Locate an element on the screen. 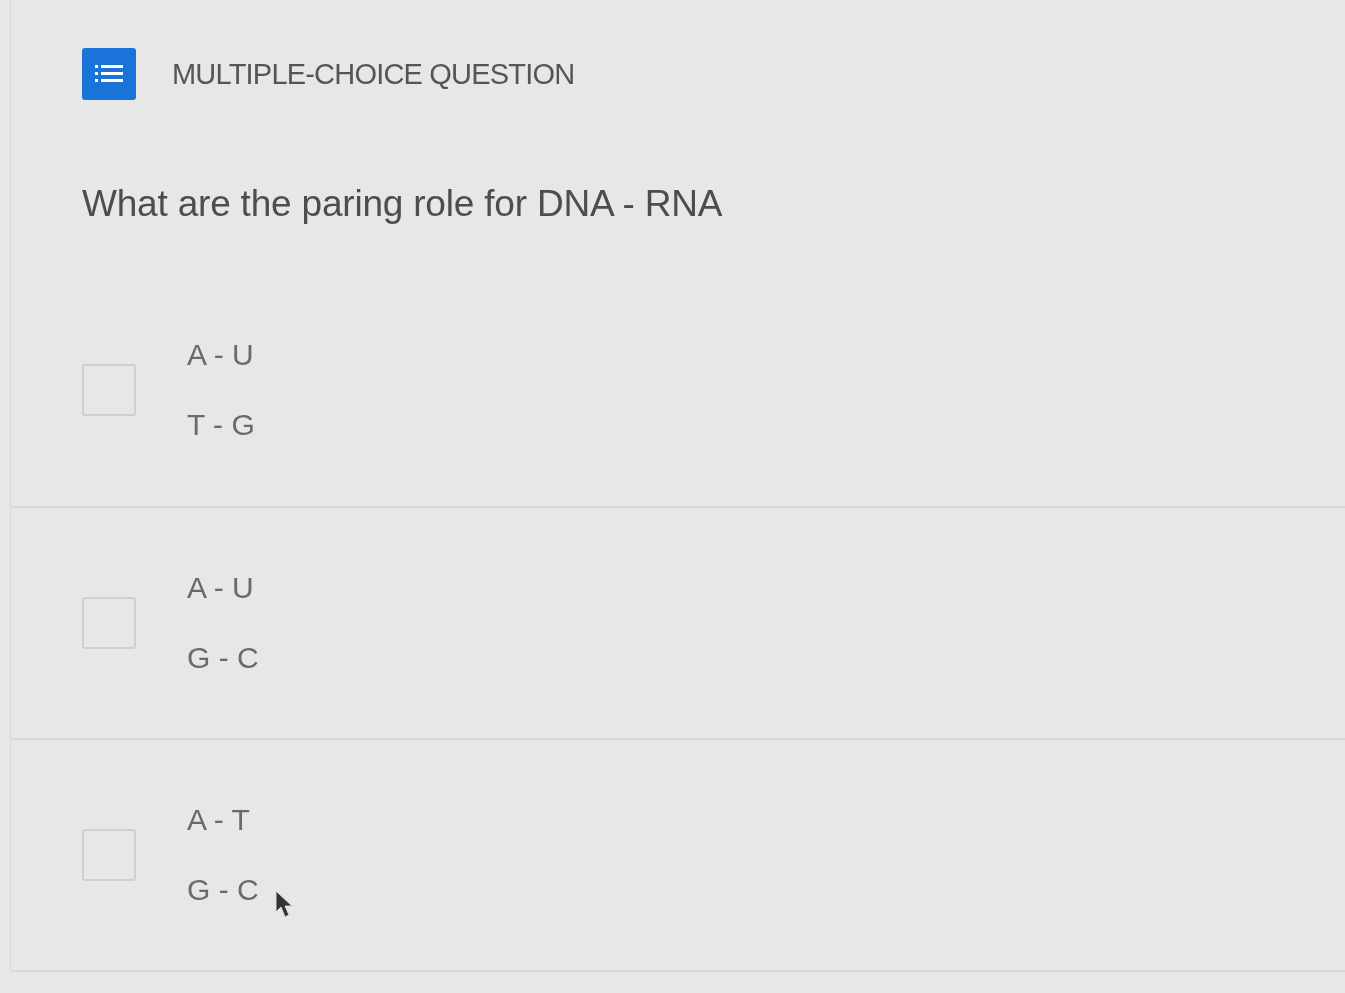  answer-line: A - T is located at coordinates (219, 820).